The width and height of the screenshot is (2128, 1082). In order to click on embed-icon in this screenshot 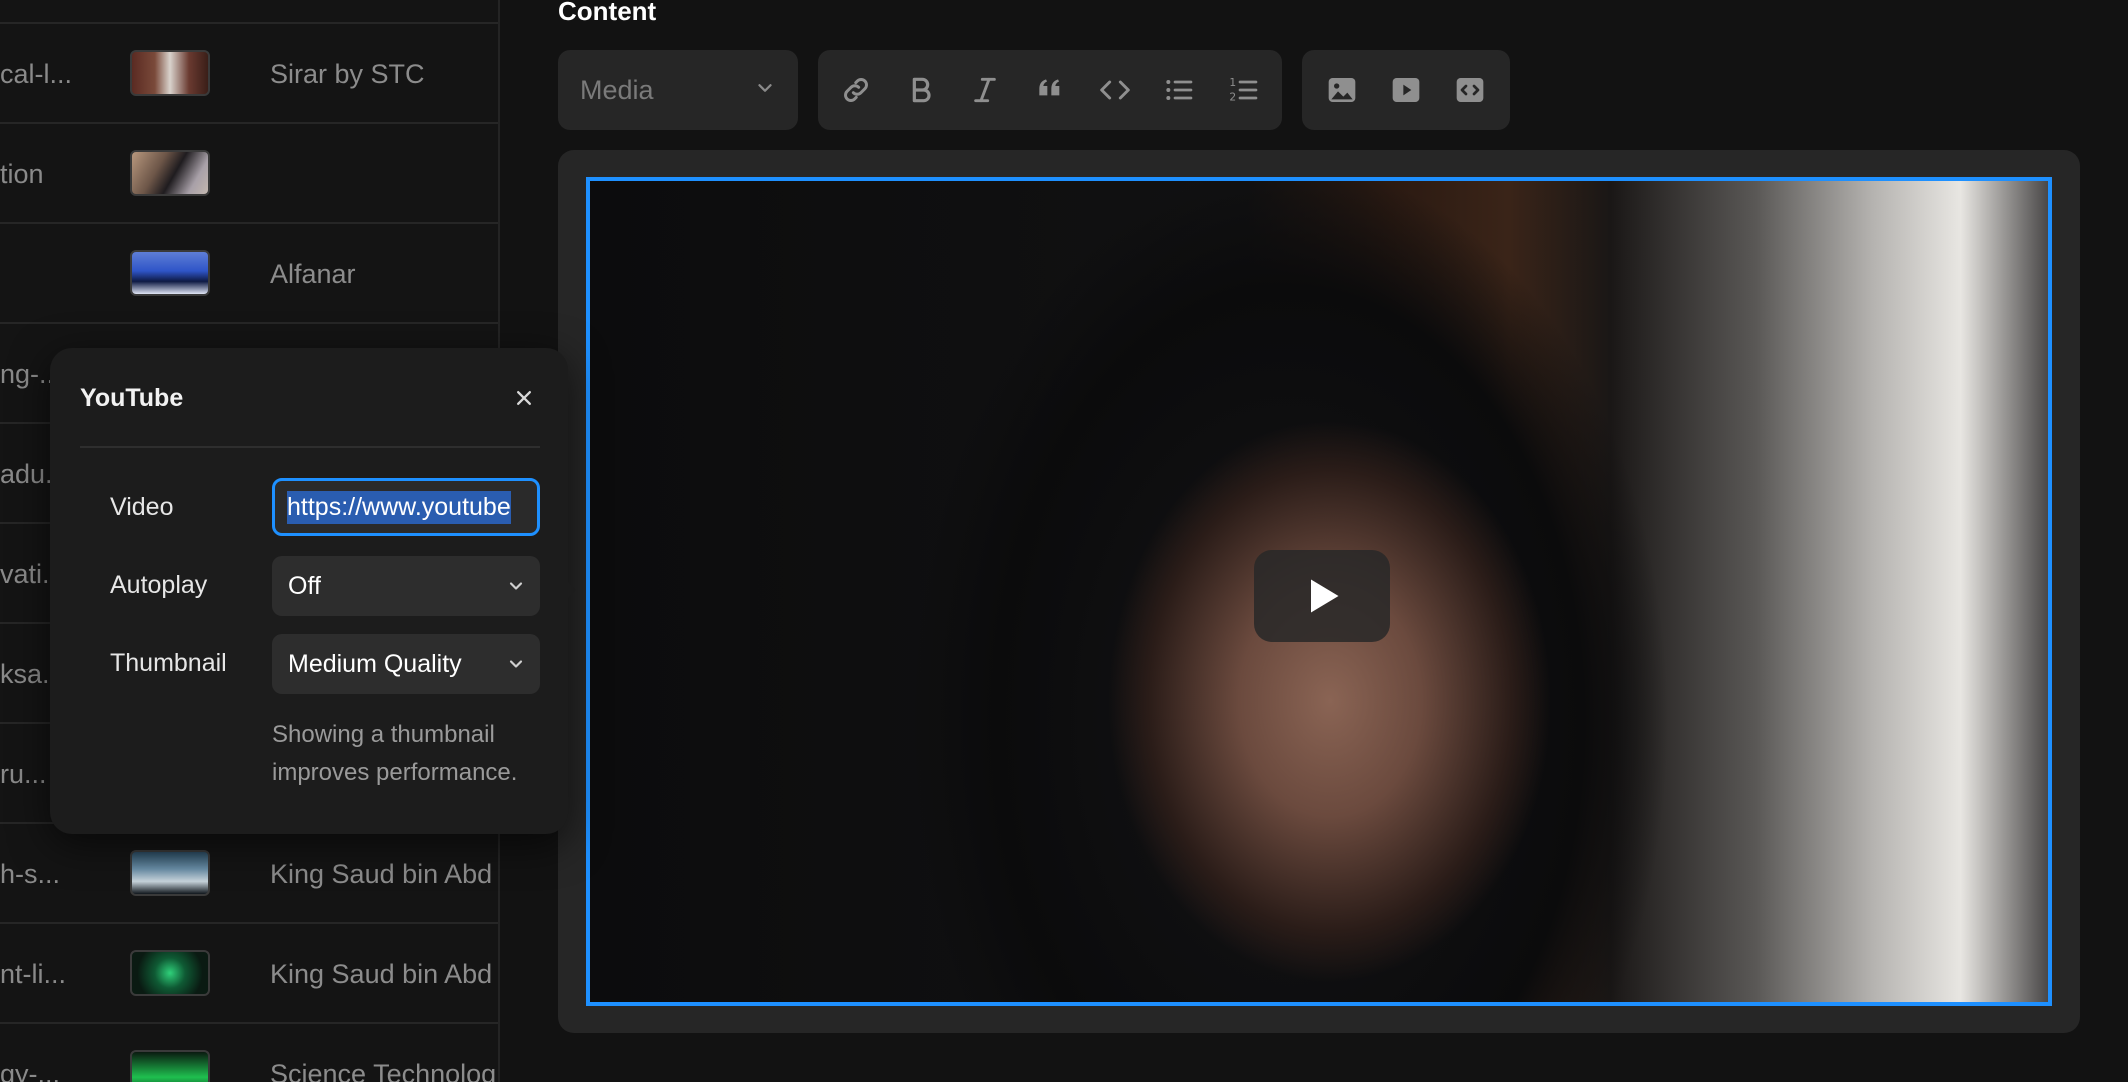, I will do `click(1470, 90)`.